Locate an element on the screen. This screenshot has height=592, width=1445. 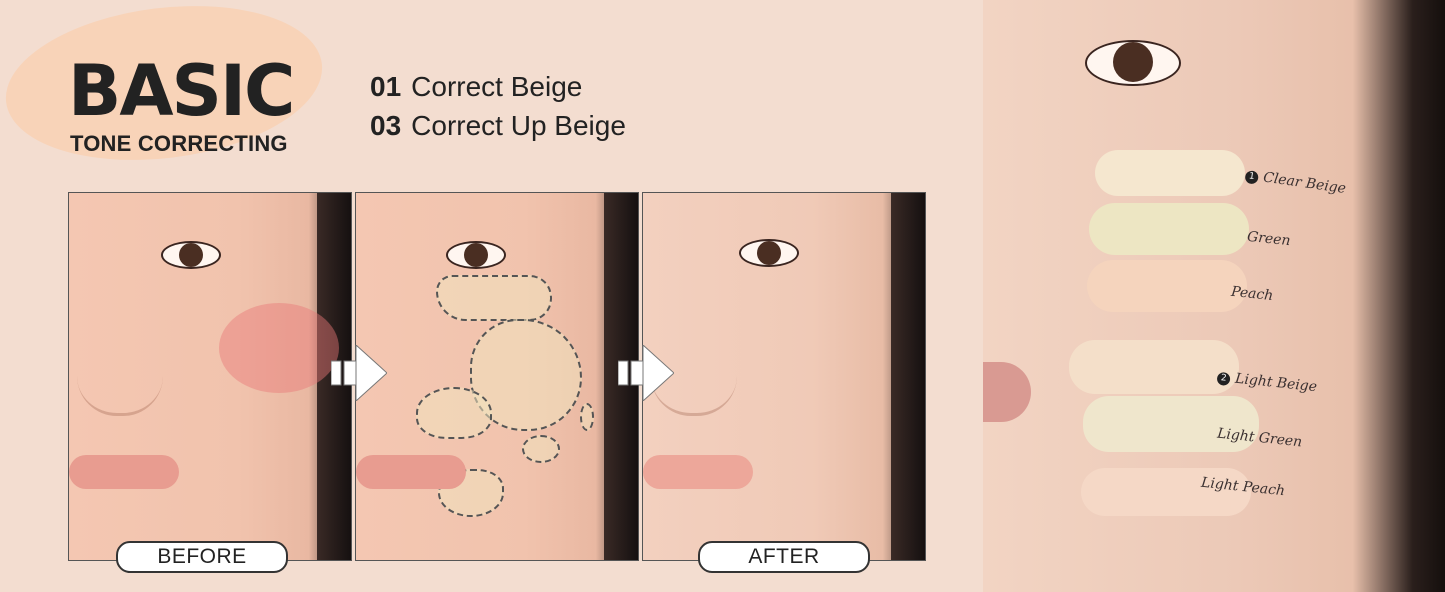
application-photo is located at coordinates (497, 376).